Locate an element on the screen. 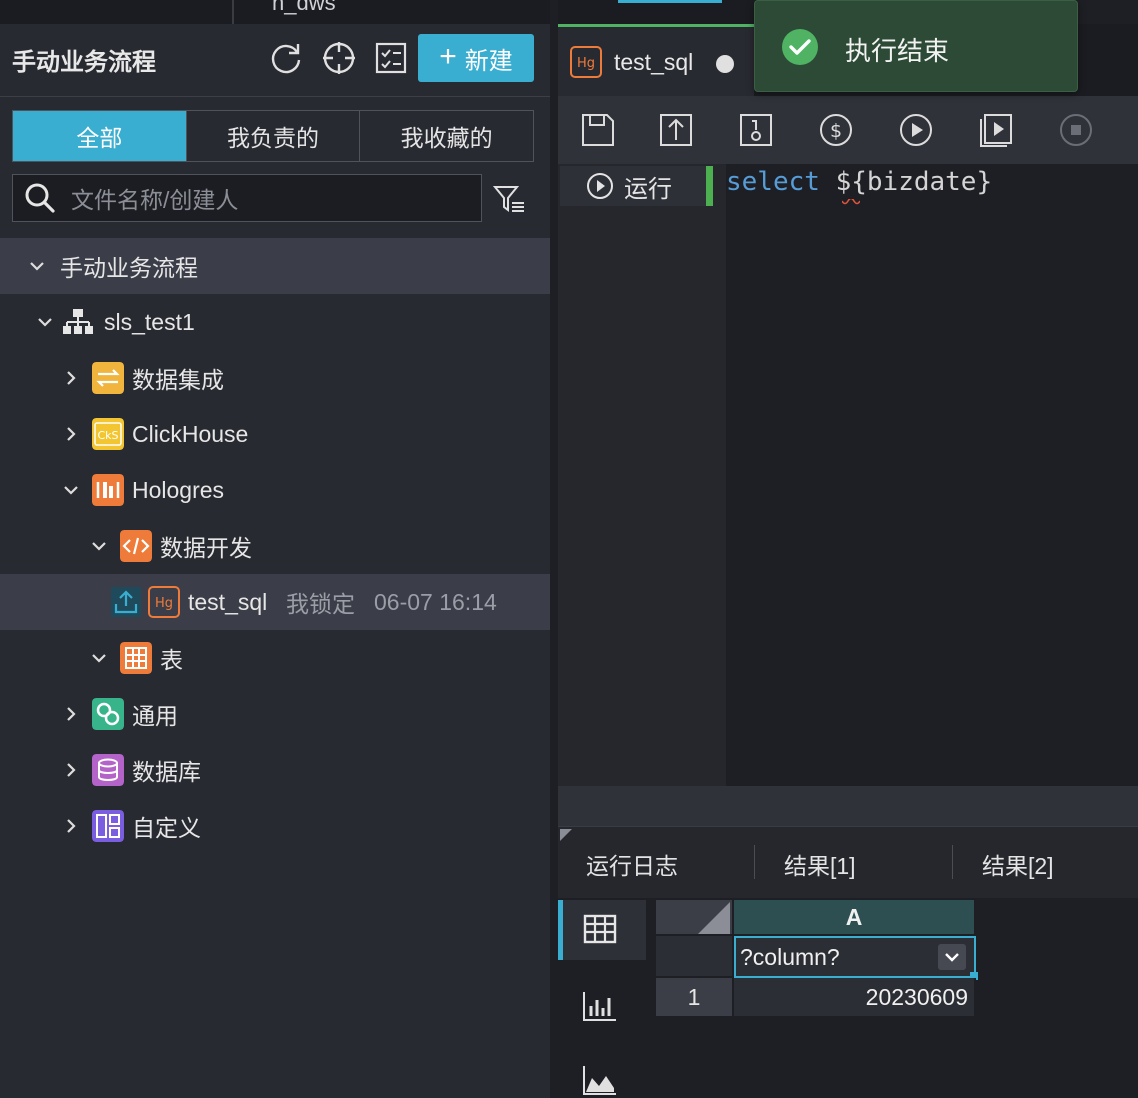 The width and height of the screenshot is (1138, 1098). select-all-triangle-icon is located at coordinates (714, 918).